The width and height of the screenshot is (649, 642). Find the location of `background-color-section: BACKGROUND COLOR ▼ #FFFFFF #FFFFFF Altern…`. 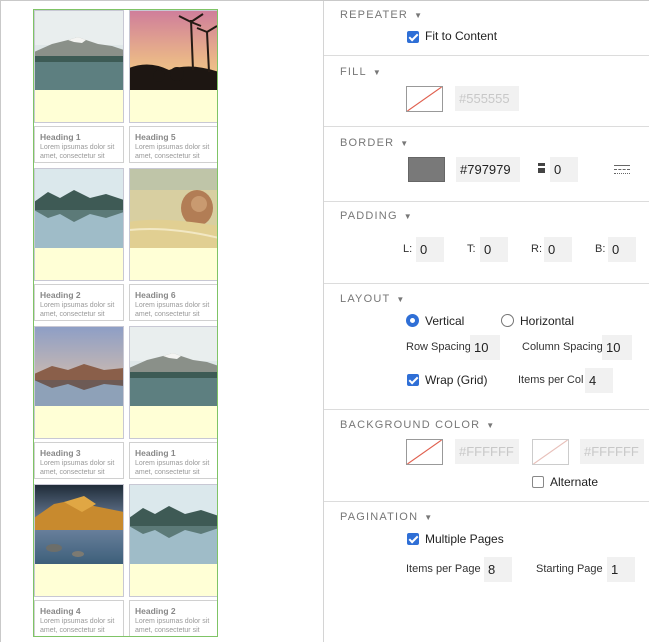

background-color-section: BACKGROUND COLOR ▼ #FFFFFF #FFFFFF Altern… is located at coordinates (486, 456).